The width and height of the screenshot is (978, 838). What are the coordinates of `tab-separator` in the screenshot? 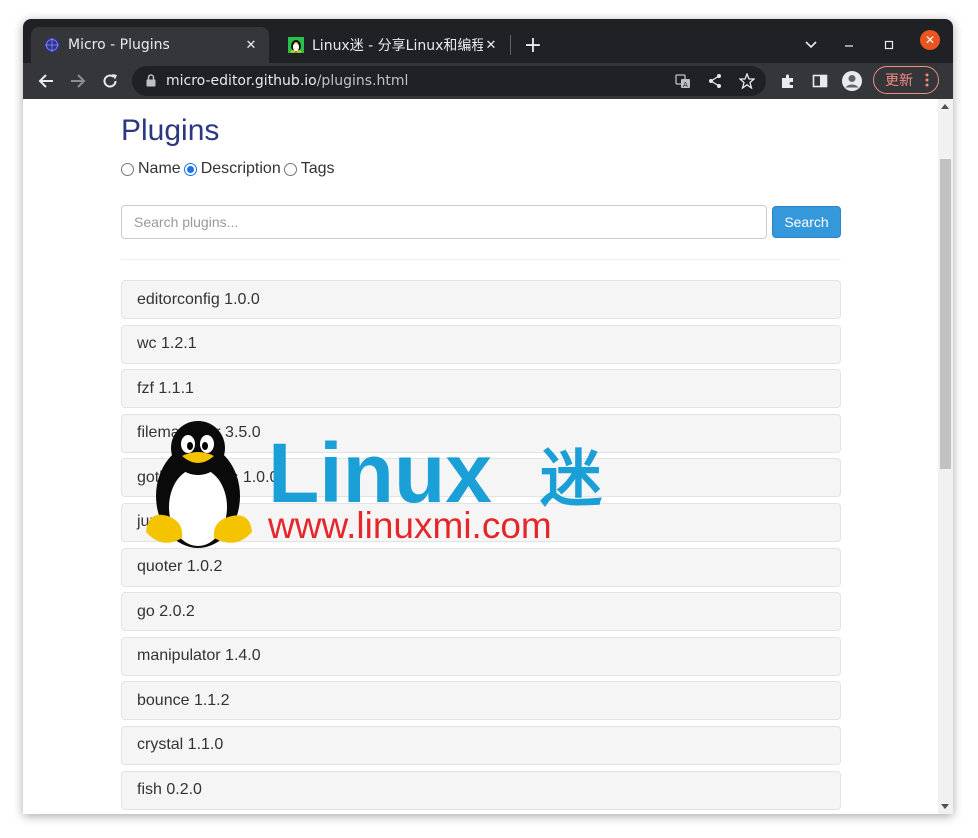 It's located at (510, 45).